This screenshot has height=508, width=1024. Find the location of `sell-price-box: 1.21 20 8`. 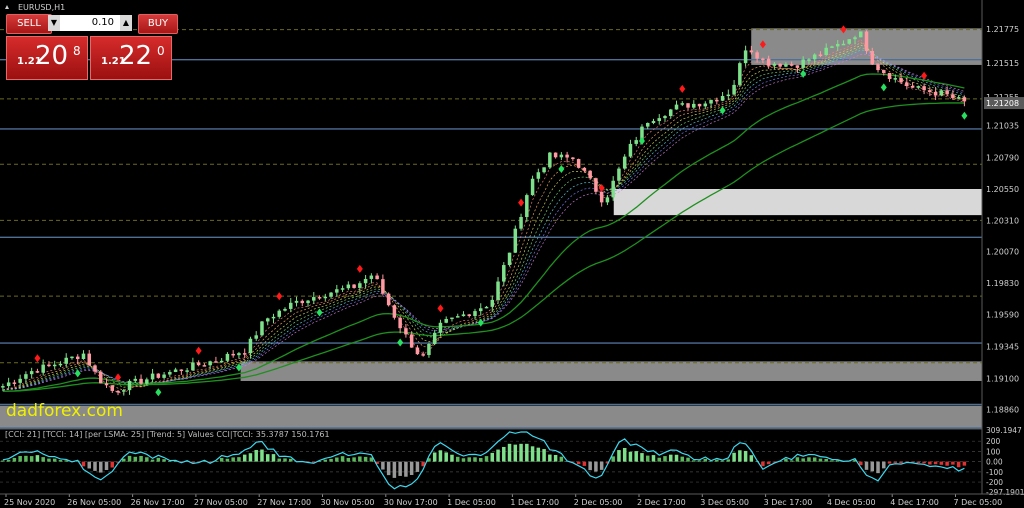

sell-price-box: 1.21 20 8 is located at coordinates (47, 58).